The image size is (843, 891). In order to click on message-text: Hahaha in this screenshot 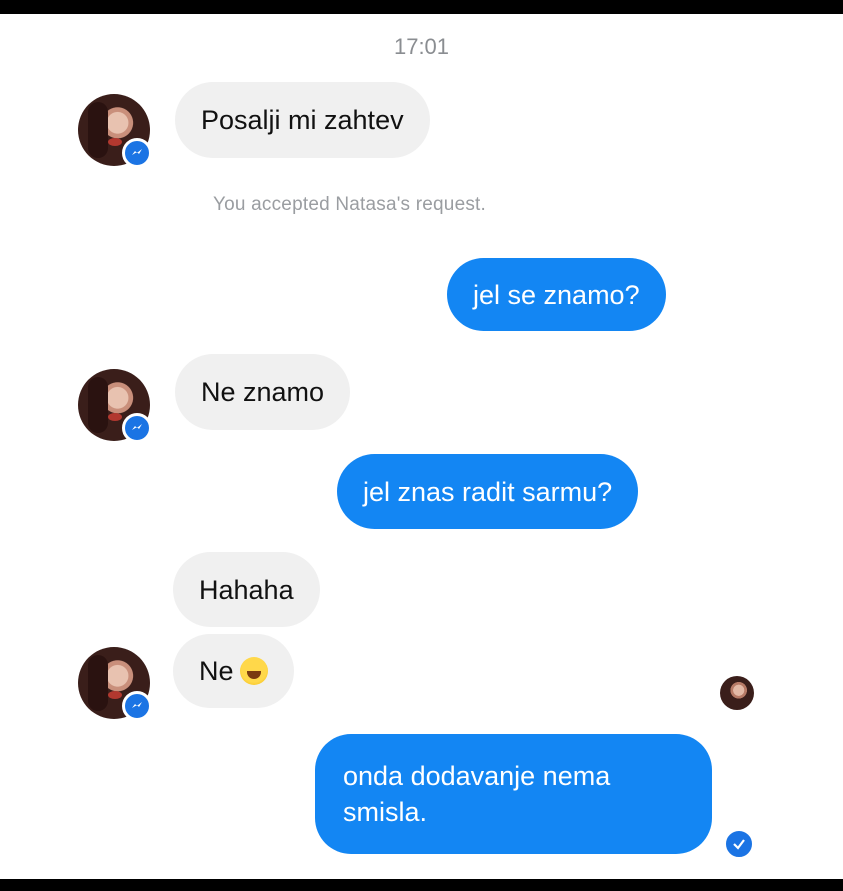, I will do `click(246, 589)`.